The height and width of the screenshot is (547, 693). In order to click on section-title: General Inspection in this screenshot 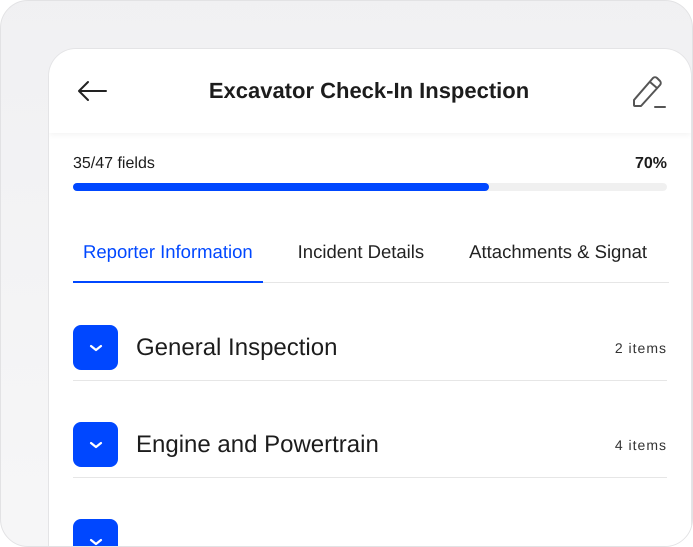, I will do `click(237, 348)`.